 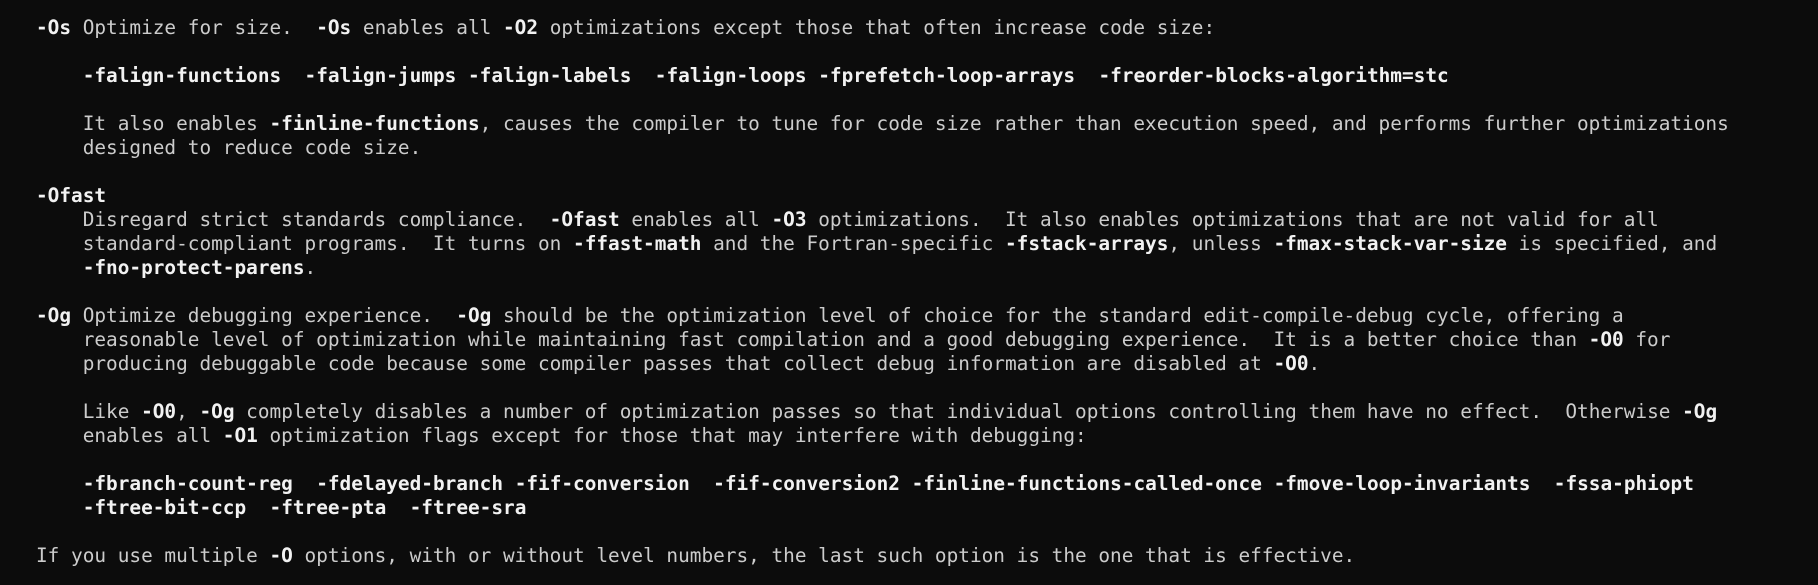 I want to click on option-flag: -fprefetch-loop-arrays, so click(x=947, y=75).